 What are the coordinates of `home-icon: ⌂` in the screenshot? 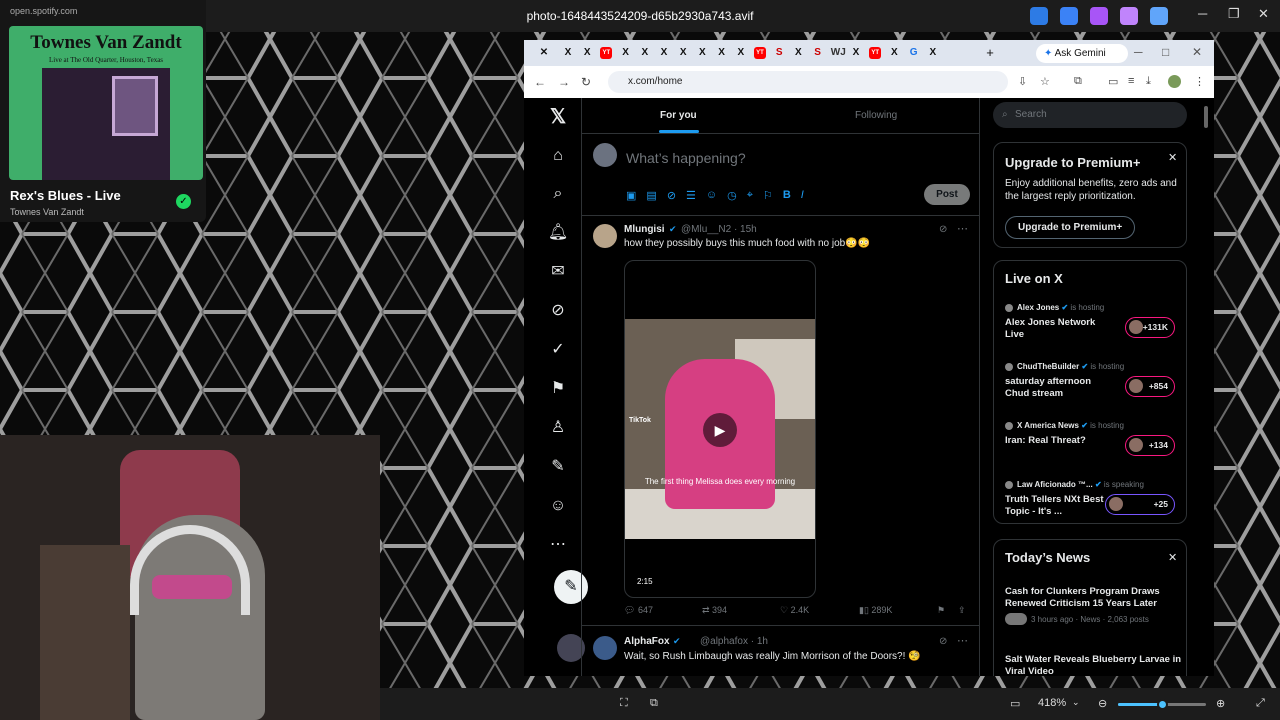 It's located at (558, 156).